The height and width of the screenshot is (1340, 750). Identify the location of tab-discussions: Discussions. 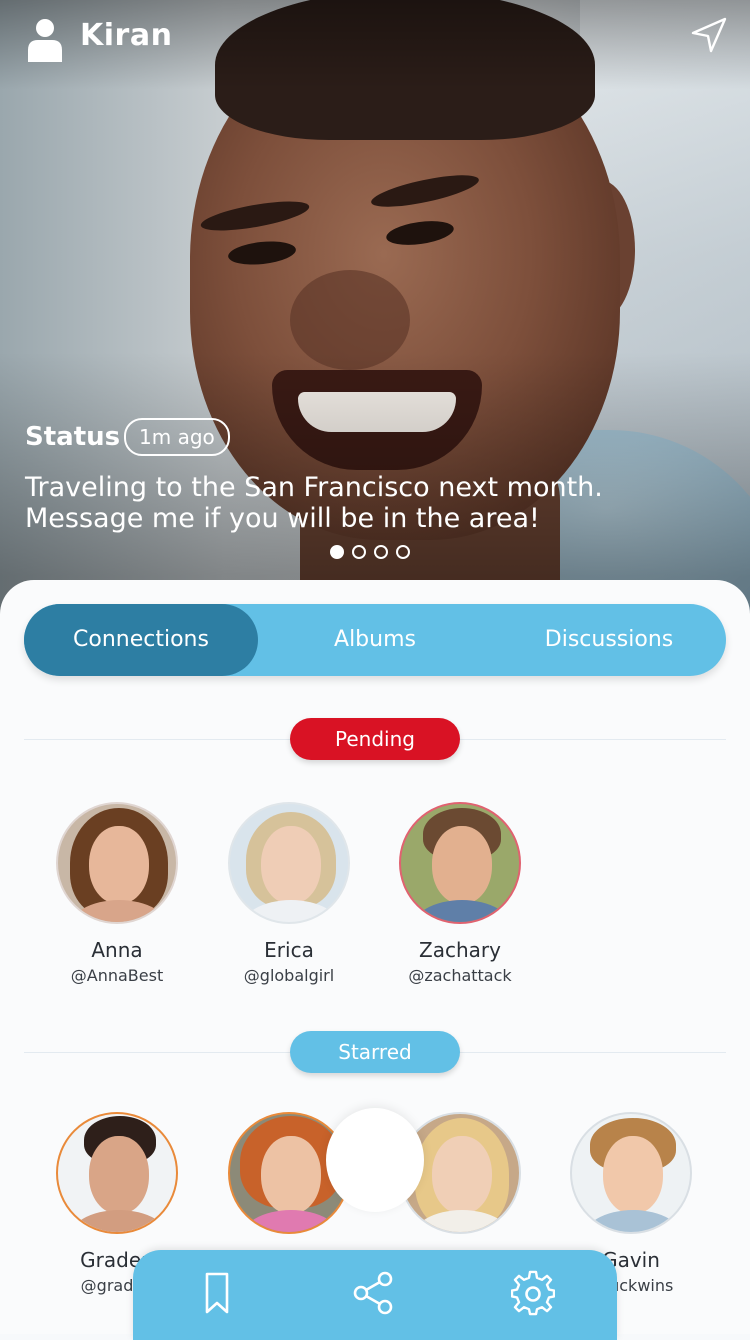
(609, 640).